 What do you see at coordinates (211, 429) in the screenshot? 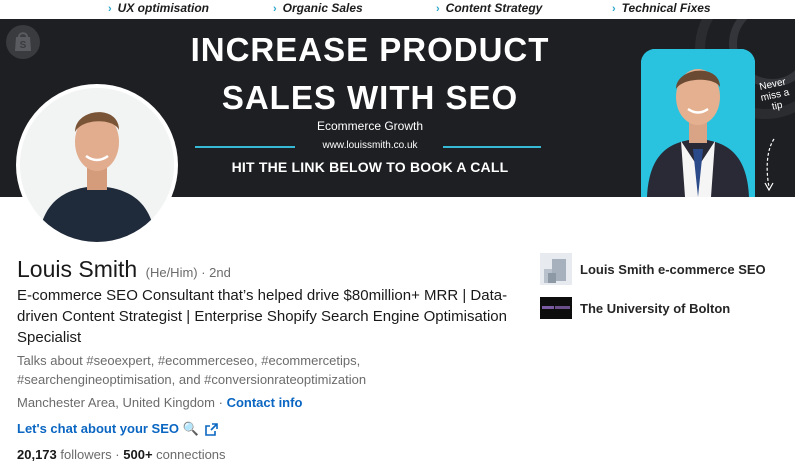
I see `external-link-icon` at bounding box center [211, 429].